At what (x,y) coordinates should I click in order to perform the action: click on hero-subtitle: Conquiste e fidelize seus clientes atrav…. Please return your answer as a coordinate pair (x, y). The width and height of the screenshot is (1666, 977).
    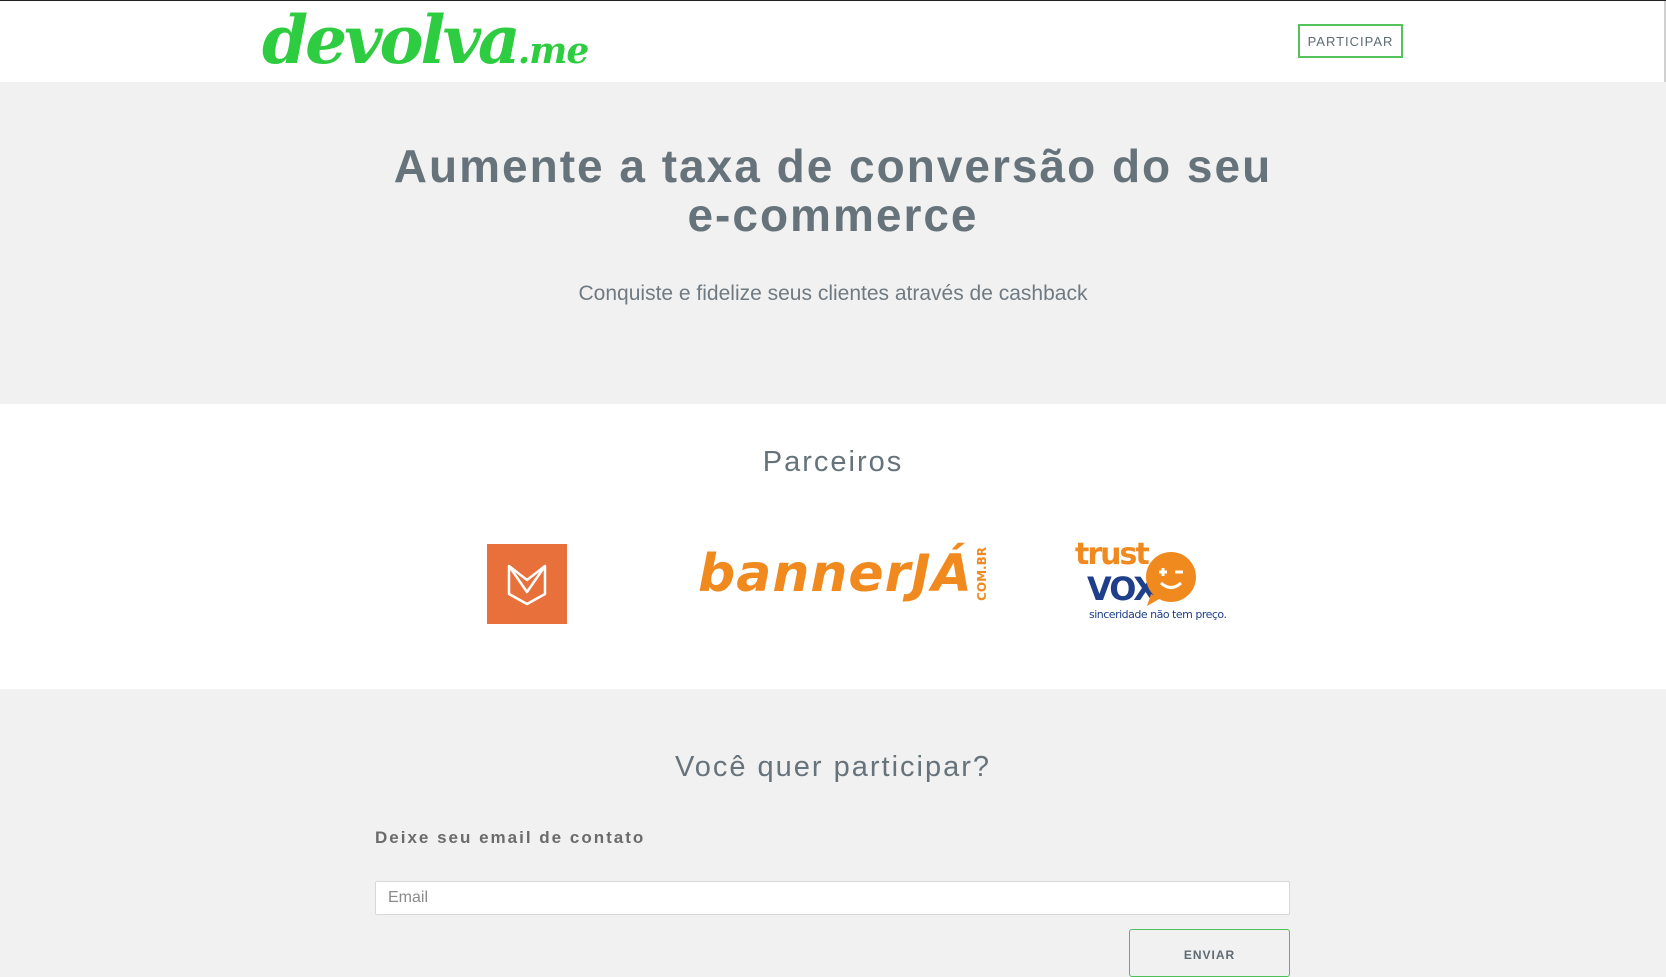
    Looking at the image, I should click on (833, 293).